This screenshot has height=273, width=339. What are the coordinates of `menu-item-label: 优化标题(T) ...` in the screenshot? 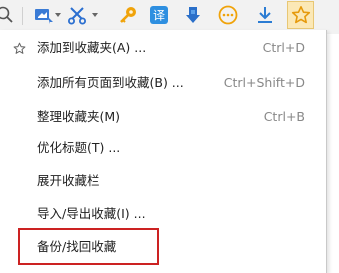 It's located at (79, 147).